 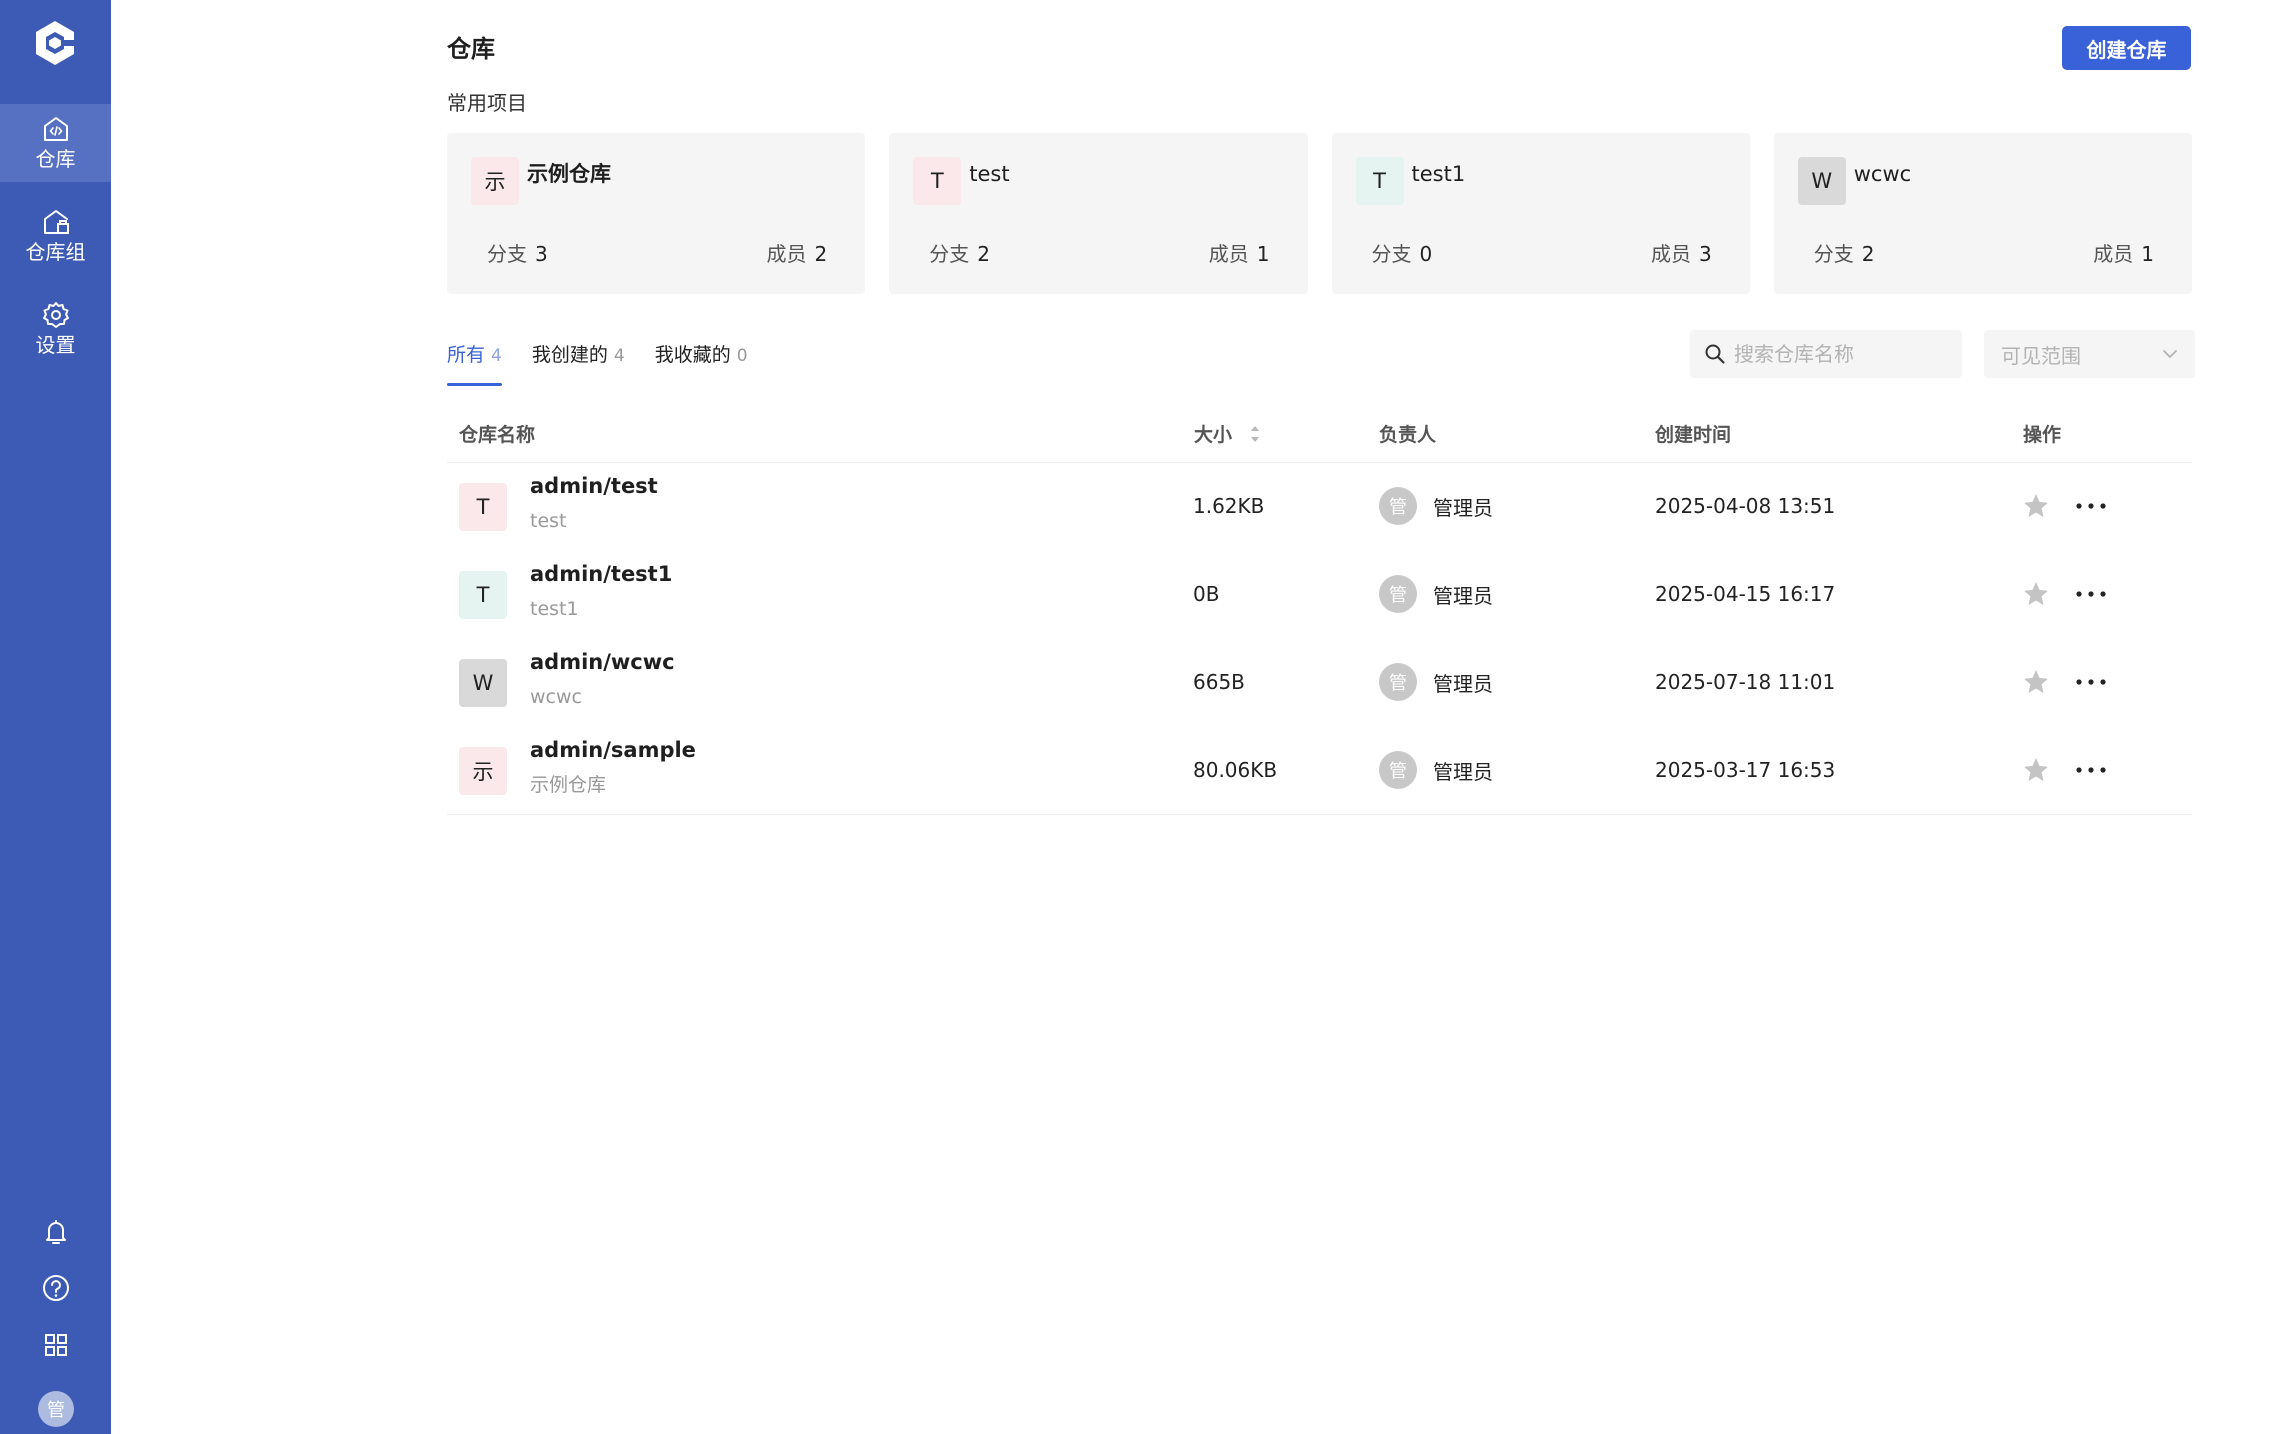 I want to click on branch-count: 2, so click(x=983, y=254).